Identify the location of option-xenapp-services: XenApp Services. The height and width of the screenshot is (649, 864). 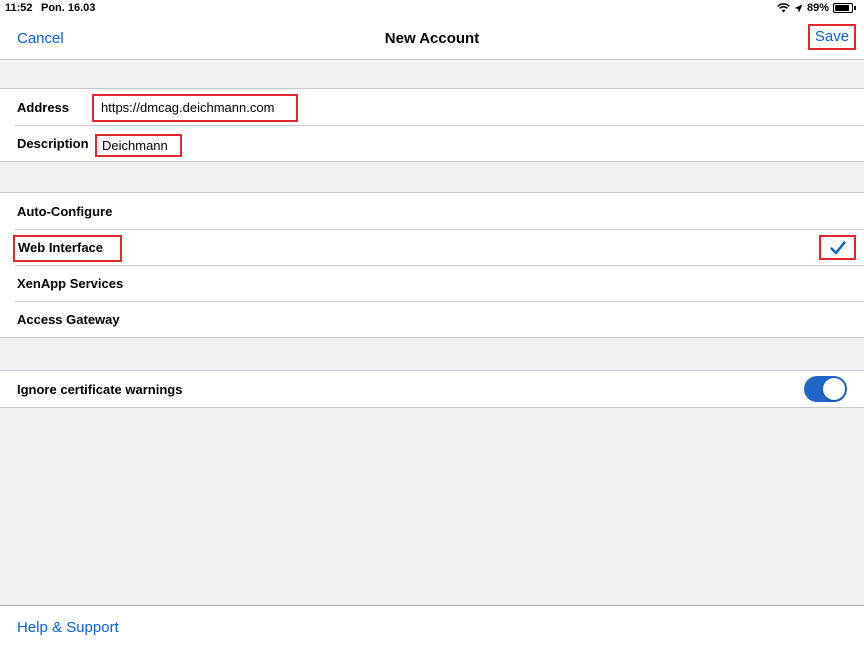
(432, 283).